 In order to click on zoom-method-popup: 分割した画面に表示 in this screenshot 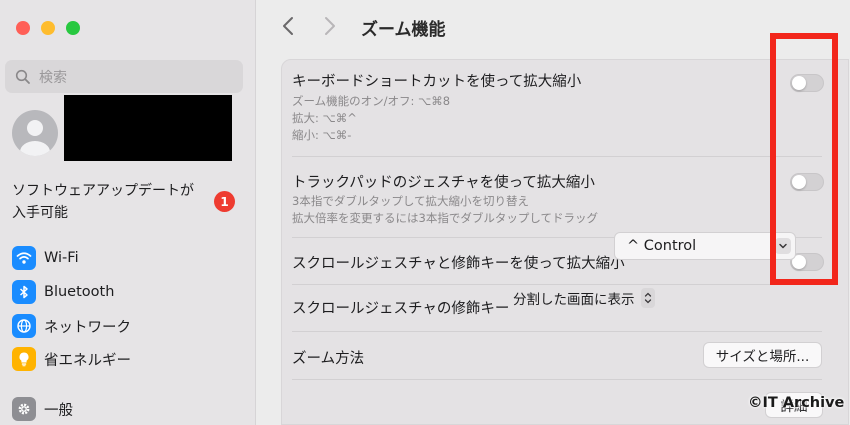, I will do `click(584, 298)`.